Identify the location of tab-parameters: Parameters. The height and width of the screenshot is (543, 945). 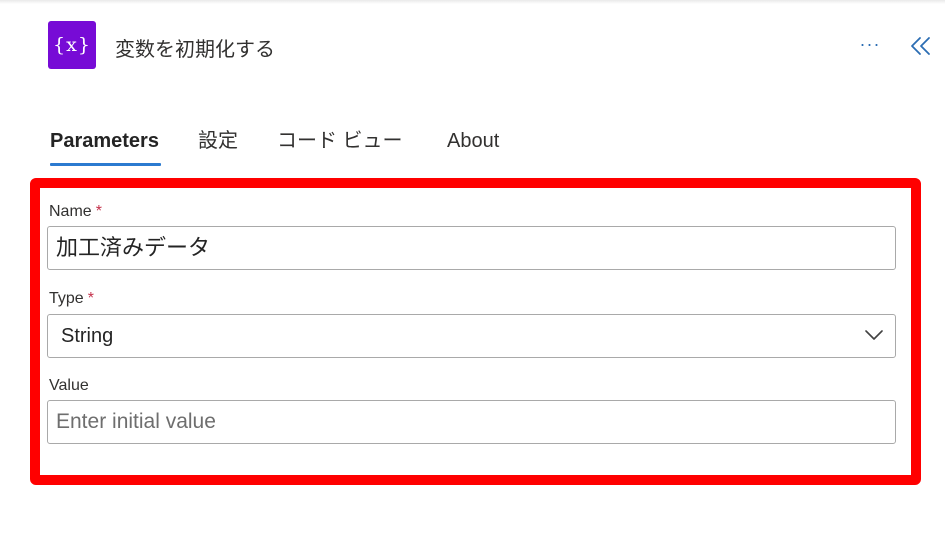
(104, 146).